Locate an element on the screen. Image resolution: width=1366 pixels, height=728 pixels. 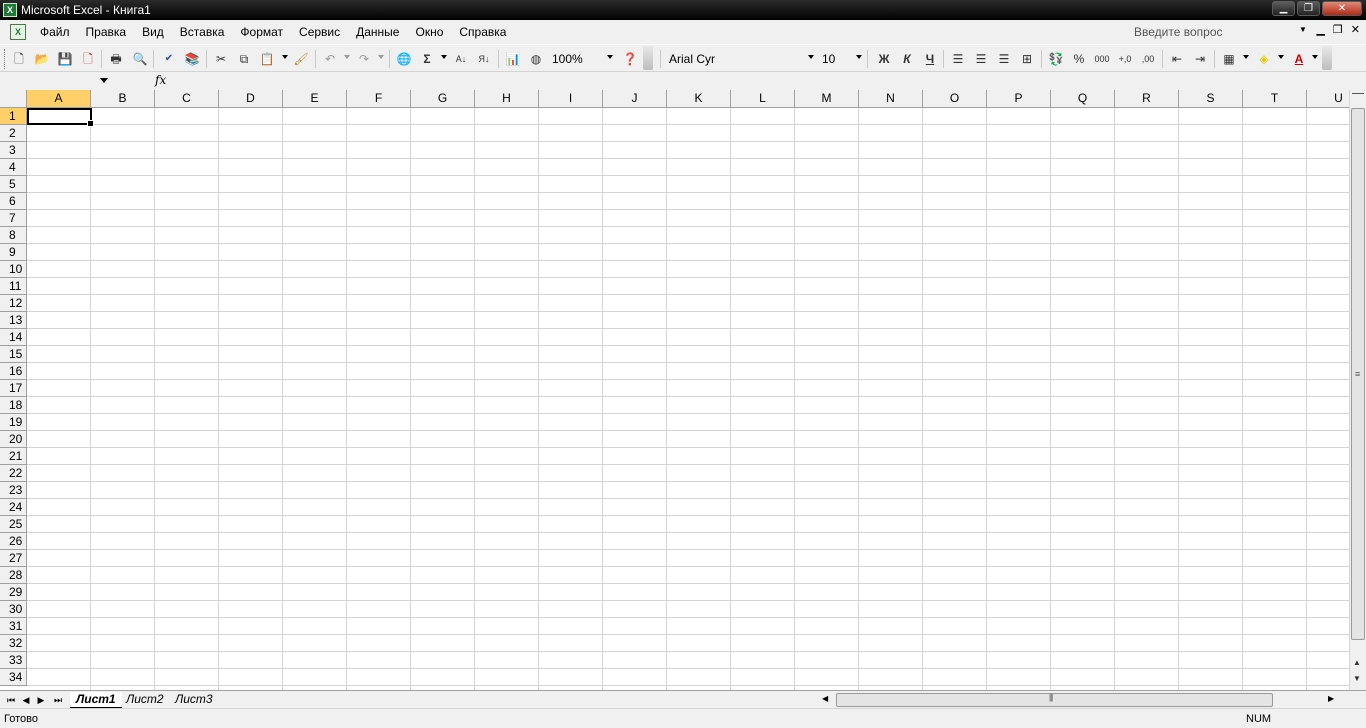
close-button: ✕ is located at coordinates (1342, 8).